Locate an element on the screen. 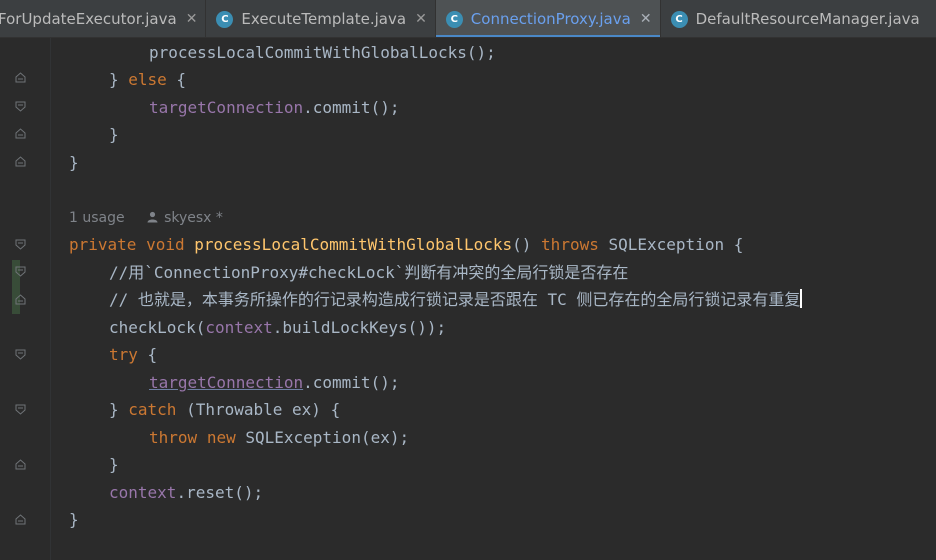 The width and height of the screenshot is (936, 560). keyword: new is located at coordinates (221, 437).